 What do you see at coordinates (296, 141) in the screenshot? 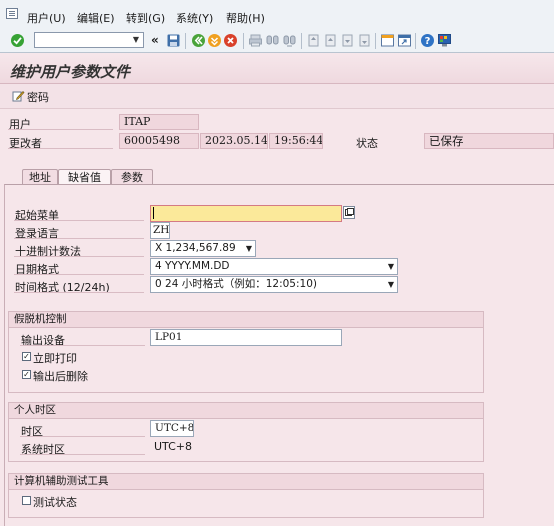
I see `changed-time-value: 19:56:44` at bounding box center [296, 141].